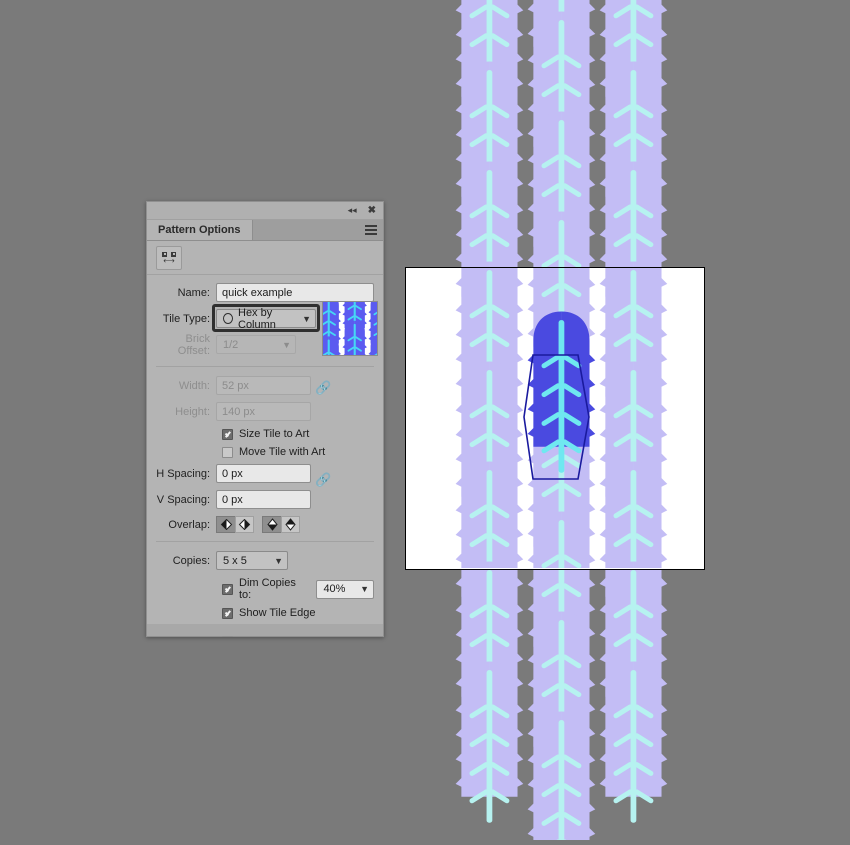  I want to click on tab-pattern-options: Pattern Options, so click(200, 230).